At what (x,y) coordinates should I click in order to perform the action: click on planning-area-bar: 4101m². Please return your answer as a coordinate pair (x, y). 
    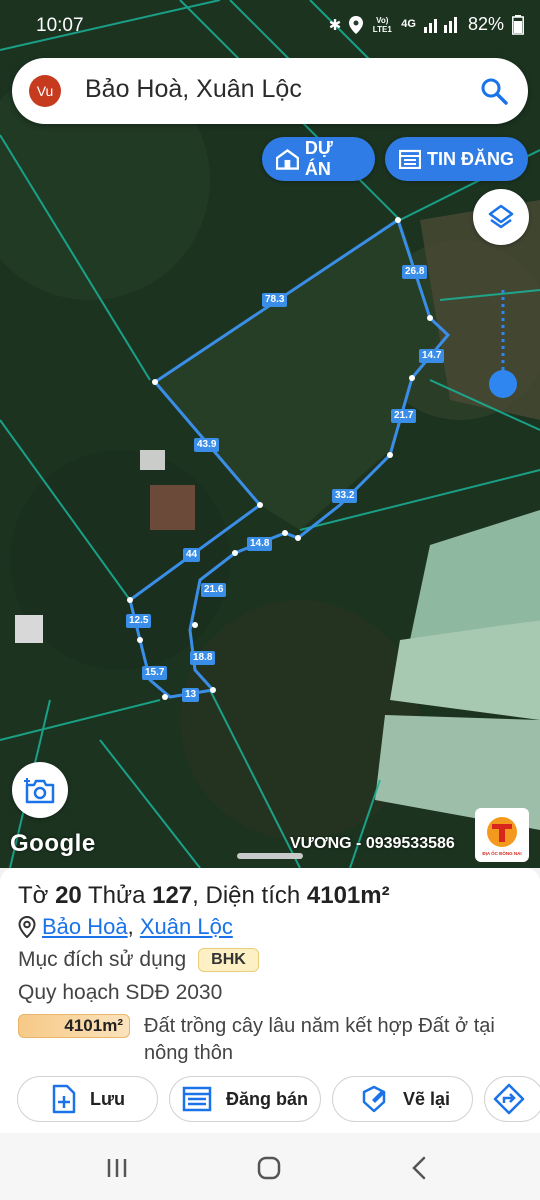
    Looking at the image, I should click on (74, 1026).